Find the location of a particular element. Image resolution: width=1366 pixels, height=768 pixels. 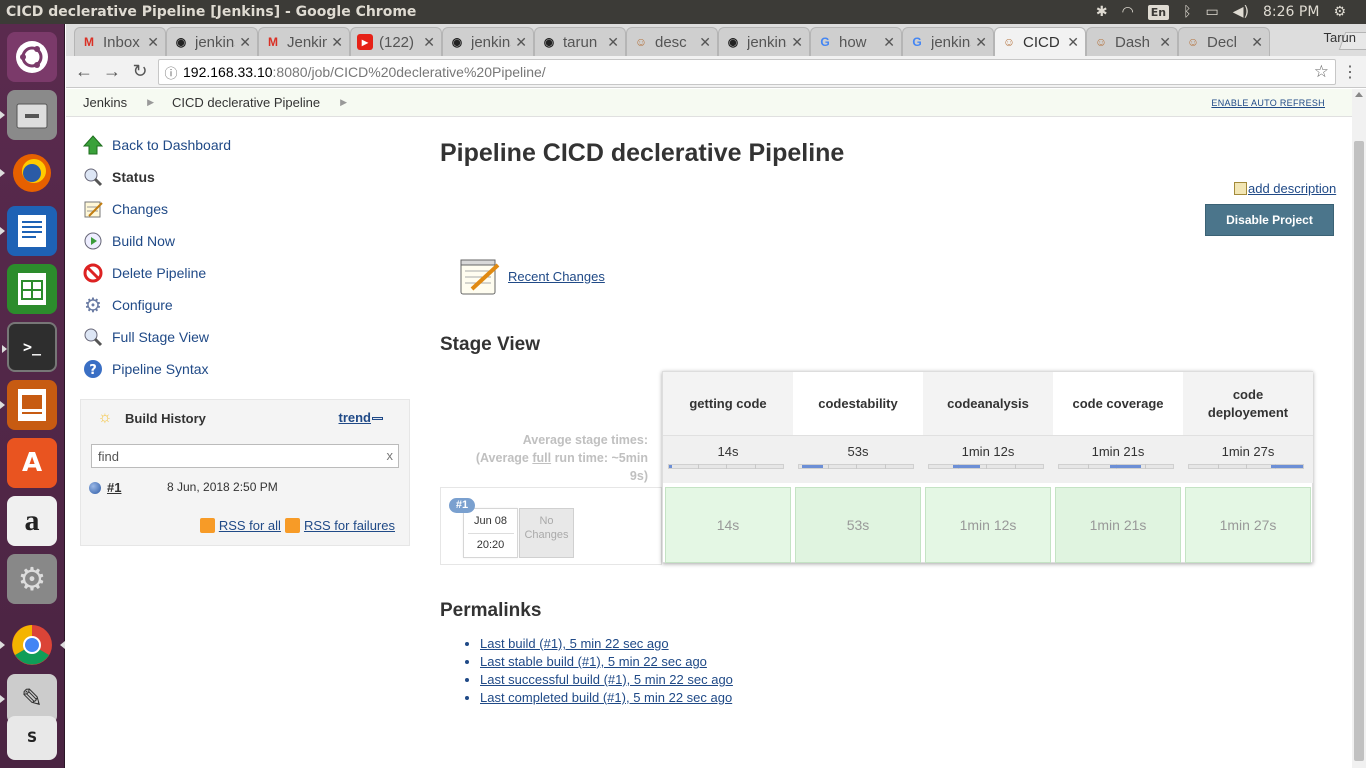

ubuntu-dash-icon is located at coordinates (32, 57).